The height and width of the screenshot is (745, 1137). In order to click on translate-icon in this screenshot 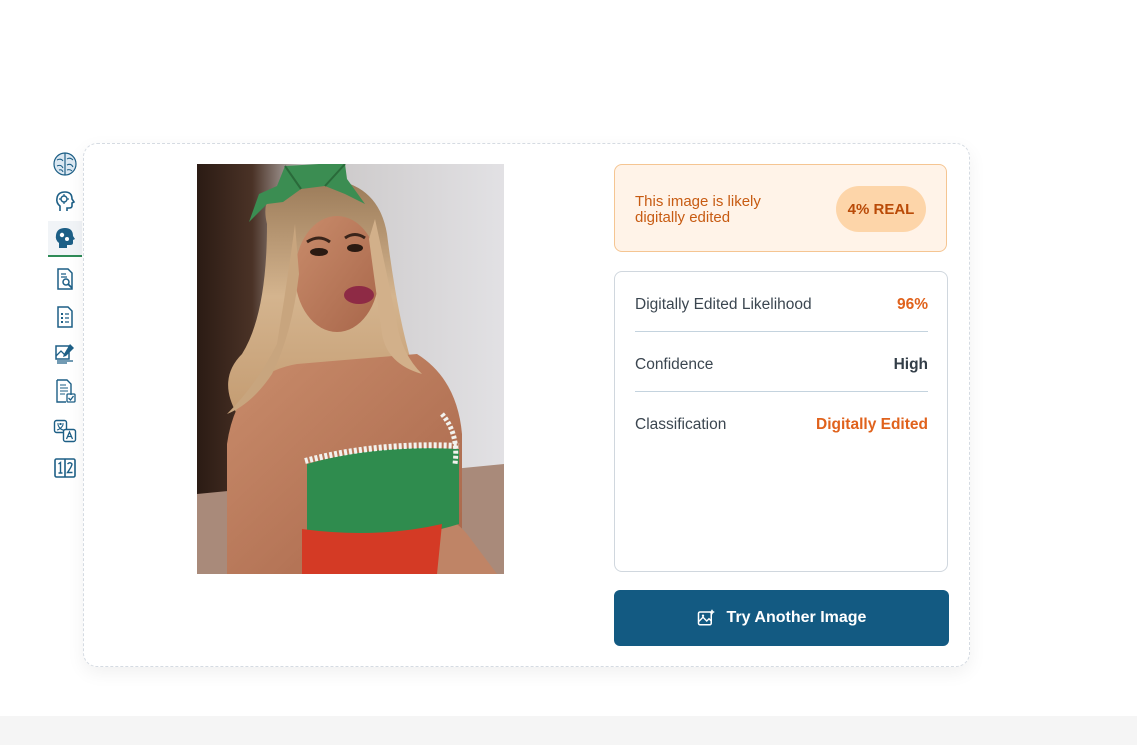, I will do `click(65, 431)`.